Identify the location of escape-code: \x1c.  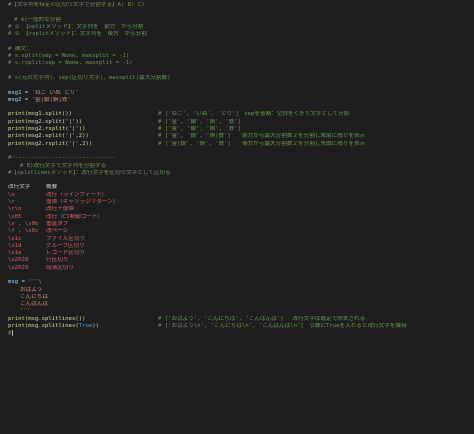
(15, 238).